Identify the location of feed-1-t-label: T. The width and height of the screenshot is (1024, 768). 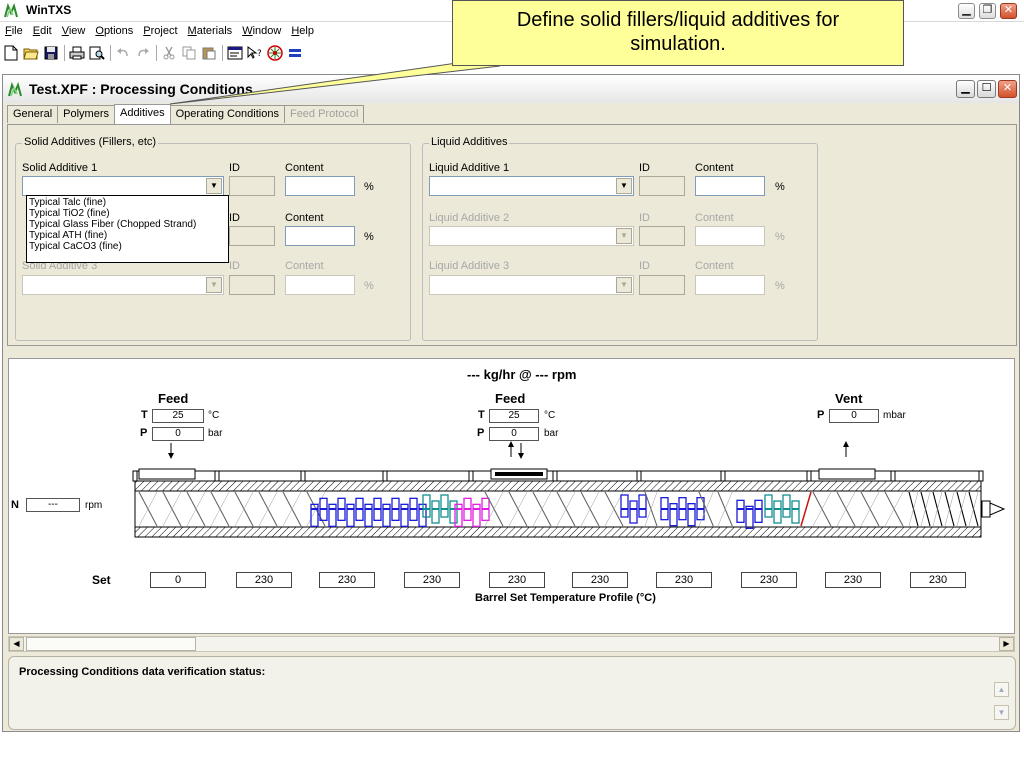
(144, 415).